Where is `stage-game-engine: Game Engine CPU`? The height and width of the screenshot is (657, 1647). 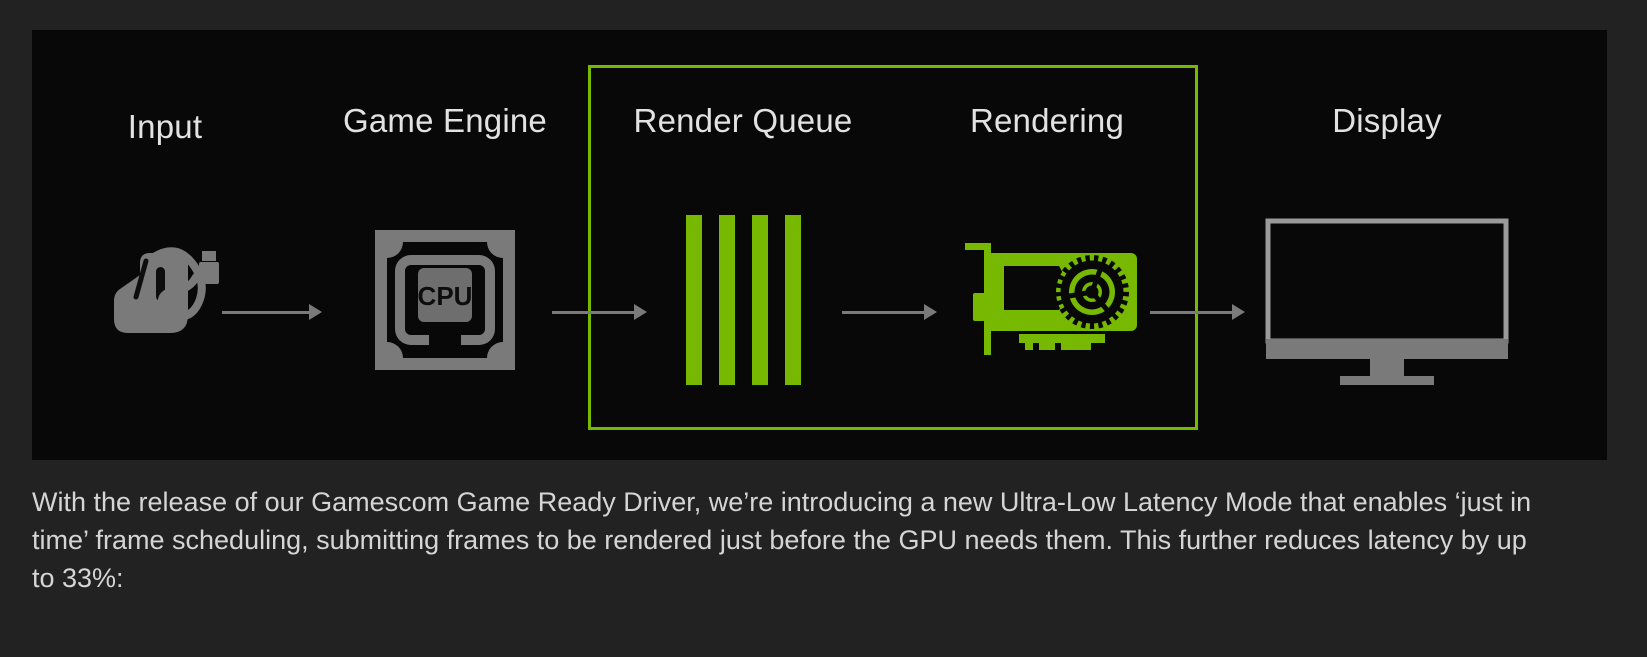
stage-game-engine: Game Engine CPU is located at coordinates (445, 245).